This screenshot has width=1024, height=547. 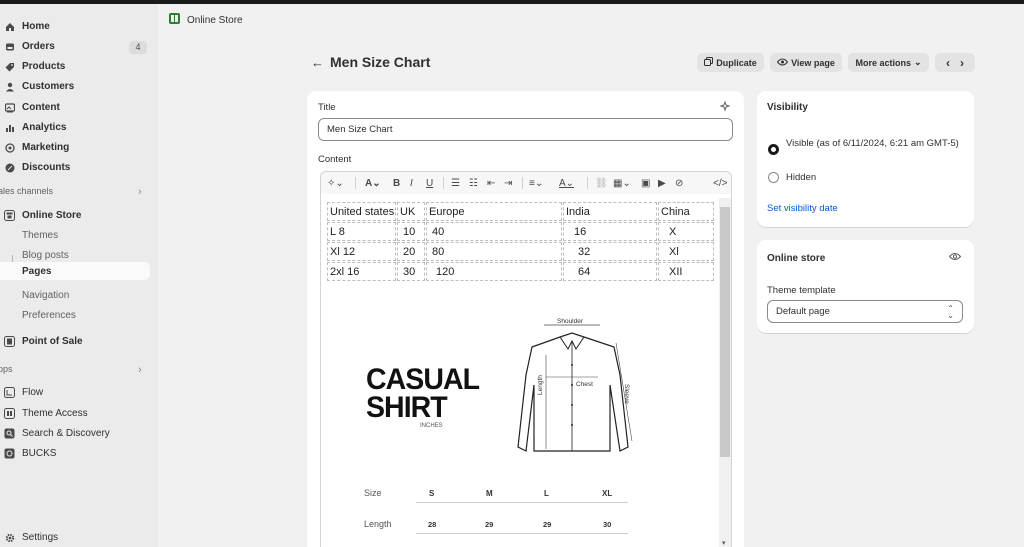 I want to click on length-value: 28, so click(x=432, y=524).